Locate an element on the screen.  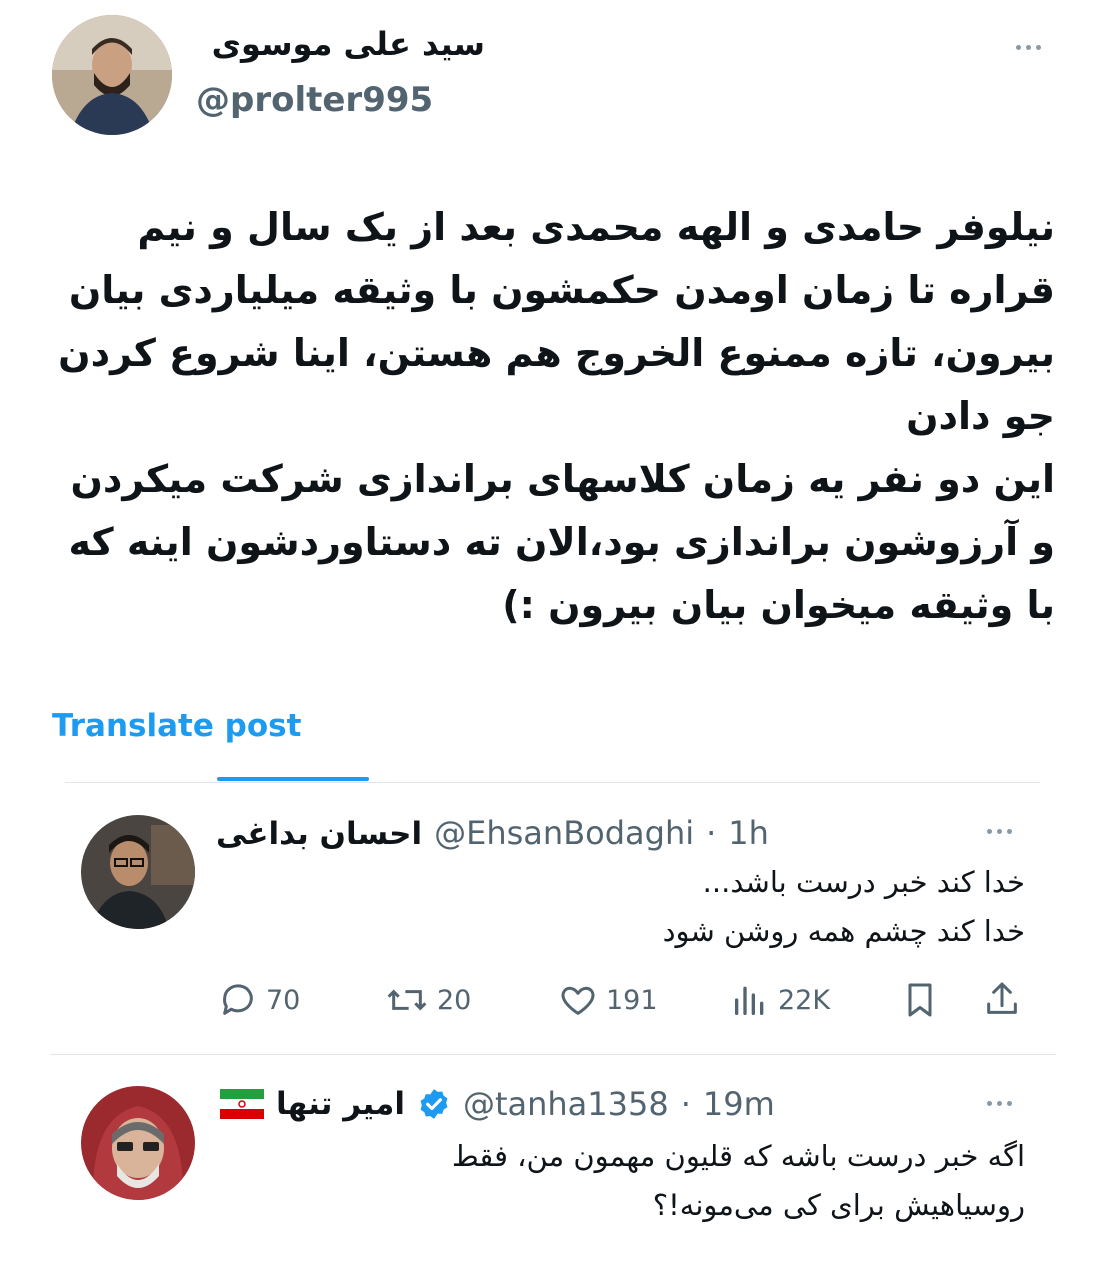
reply-time: 1h is located at coordinates (748, 833).